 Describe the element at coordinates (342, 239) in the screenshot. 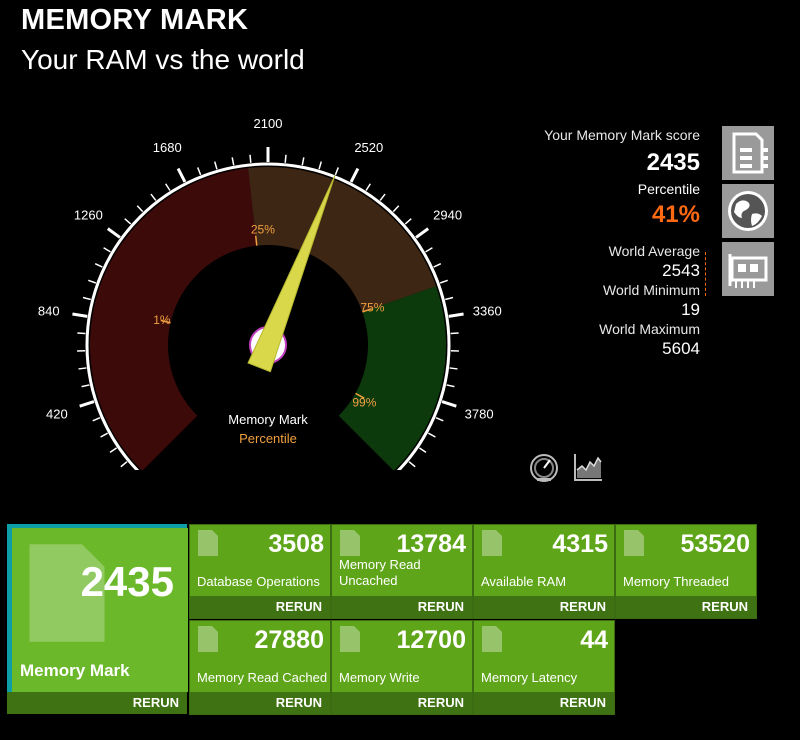

I see `gauge-segment-mid` at that location.